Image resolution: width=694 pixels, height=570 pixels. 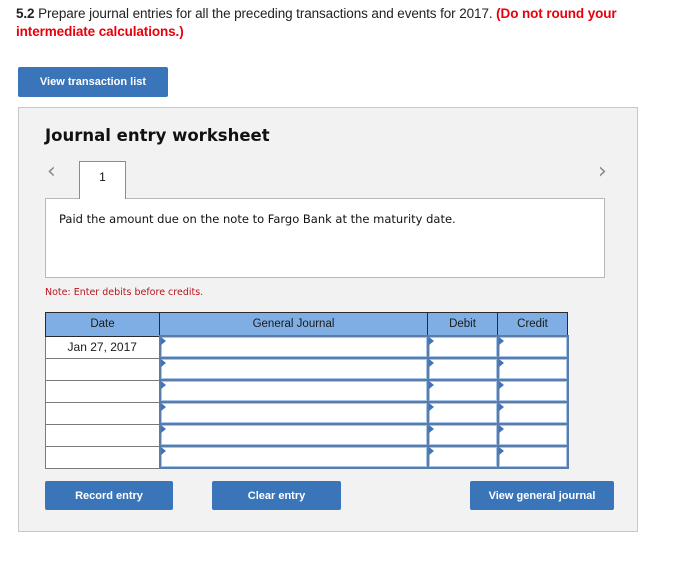 I want to click on worksheet-title: Journal entry worksheet, so click(x=157, y=135).